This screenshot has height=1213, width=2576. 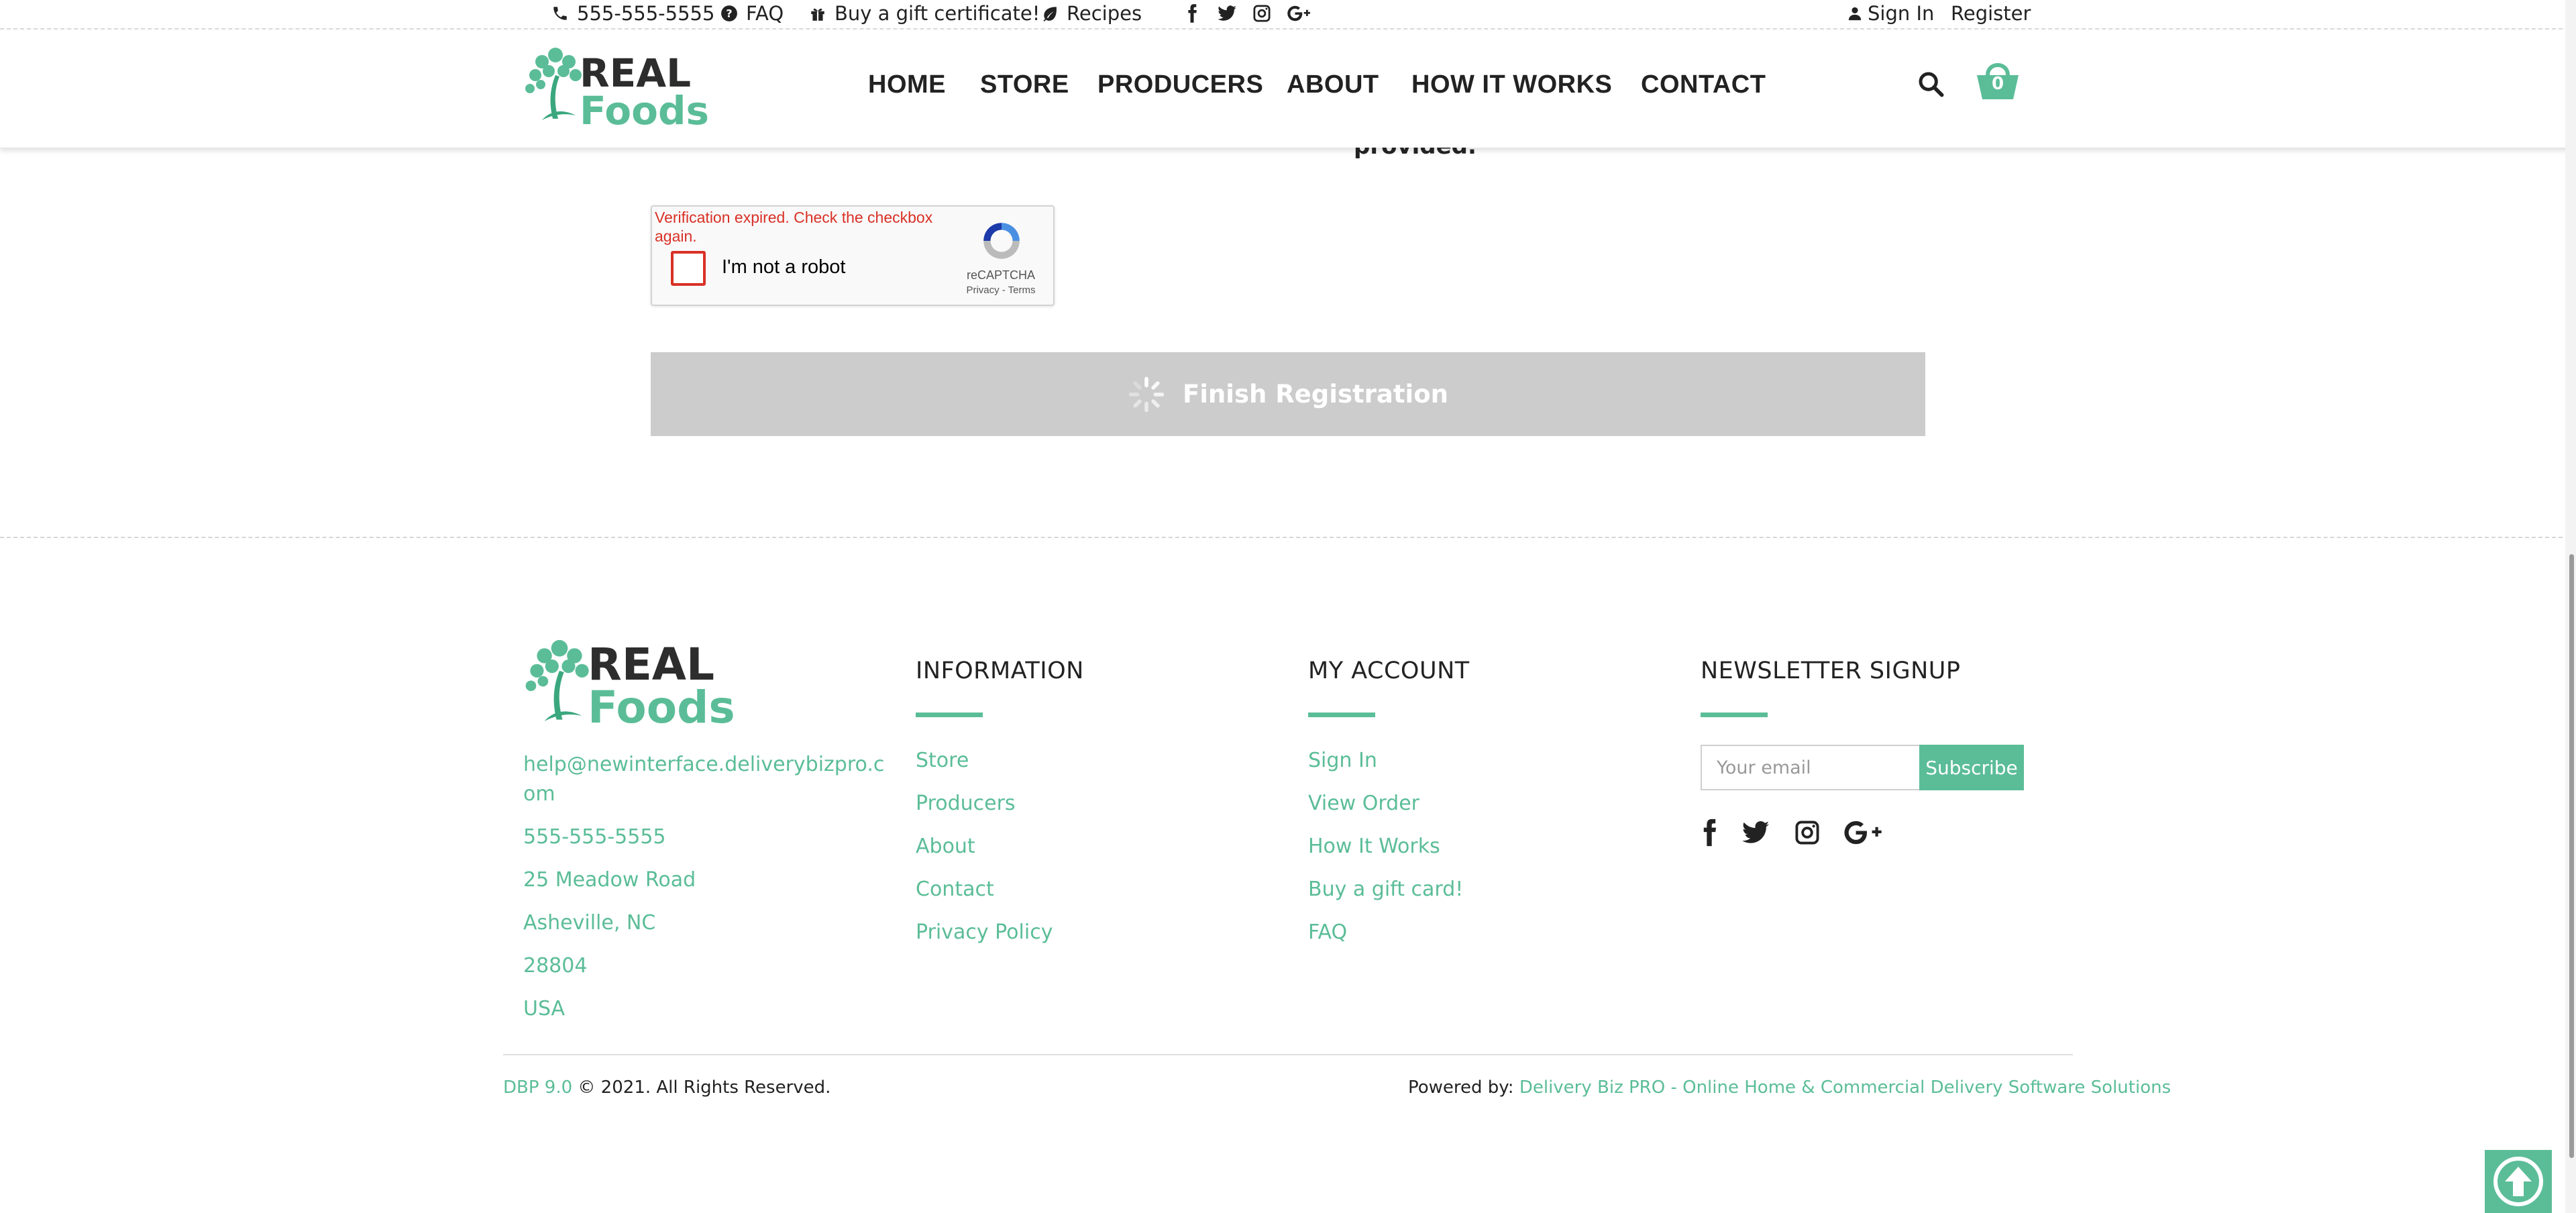 I want to click on topbar-gift-text: Buy a gift certificate!, so click(x=937, y=14).